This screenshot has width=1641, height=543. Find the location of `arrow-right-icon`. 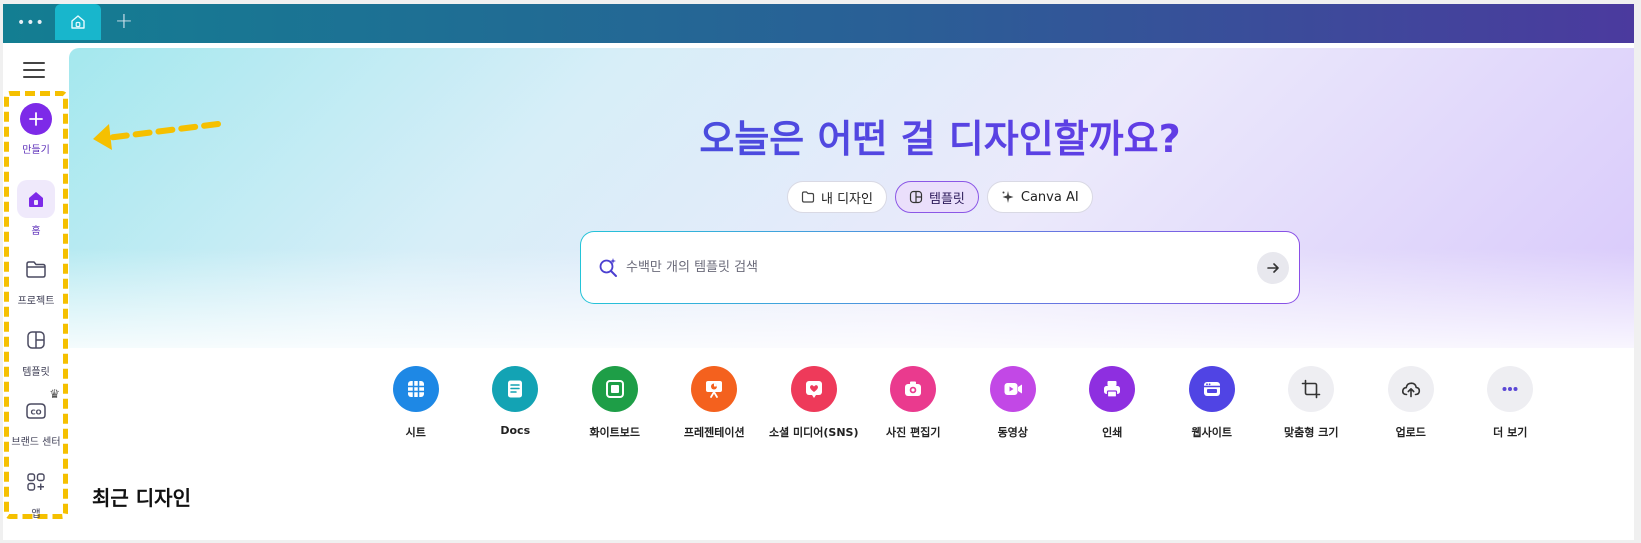

arrow-right-icon is located at coordinates (1273, 268).